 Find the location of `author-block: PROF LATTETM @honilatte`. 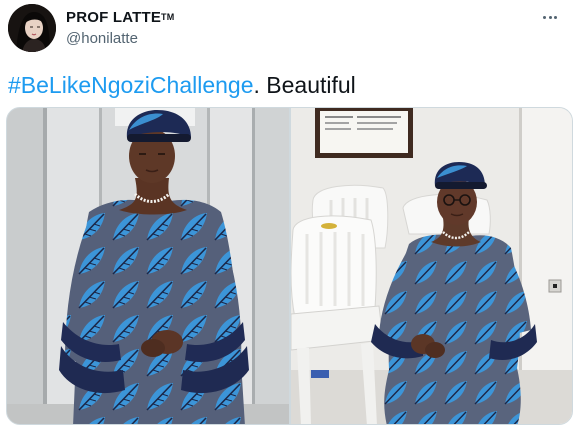

author-block: PROF LATTETM @honilatte is located at coordinates (120, 28).